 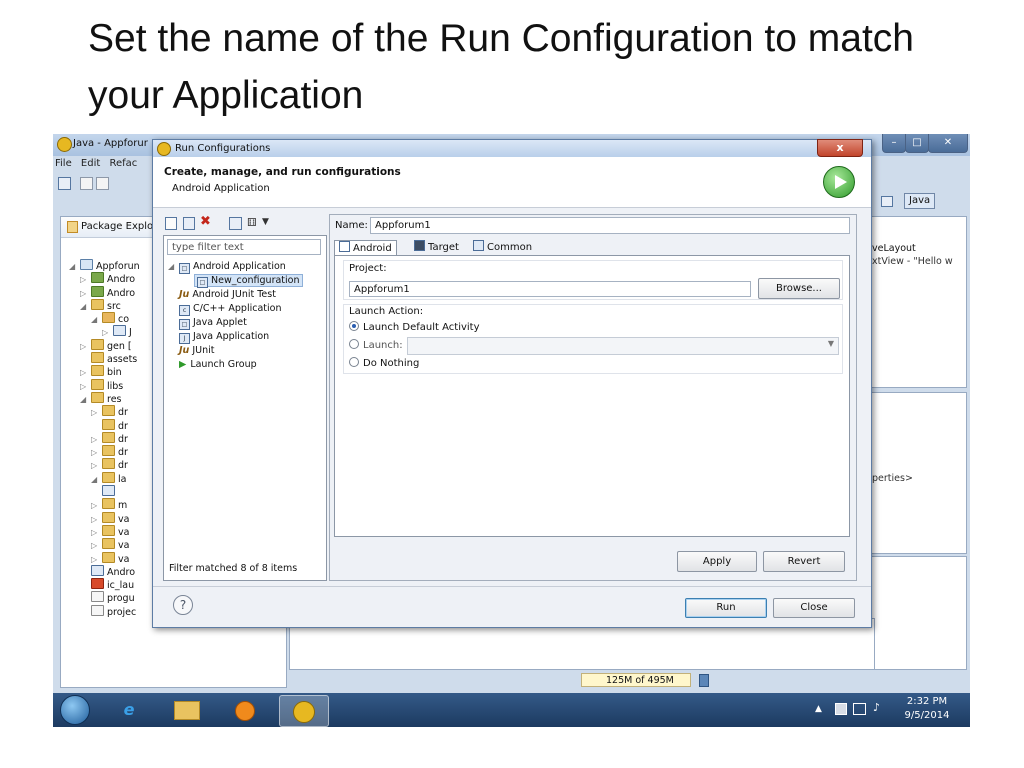 I want to click on new-config-icon, so click(x=171, y=223).